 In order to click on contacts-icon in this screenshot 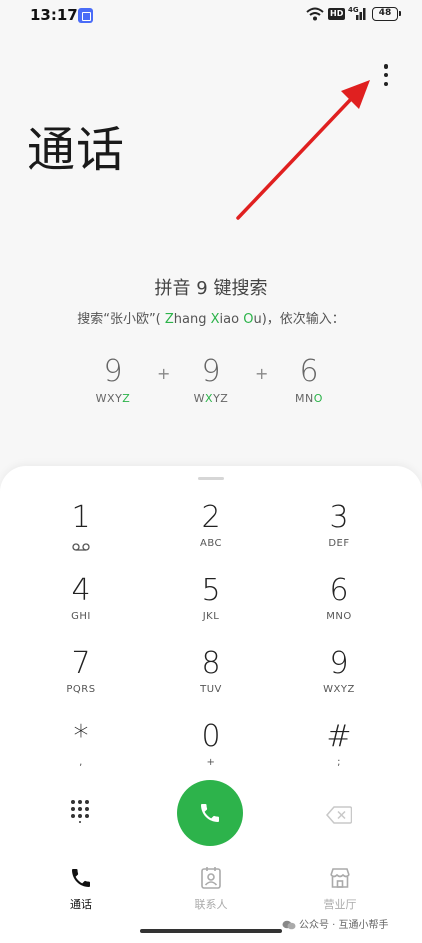, I will do `click(211, 878)`.